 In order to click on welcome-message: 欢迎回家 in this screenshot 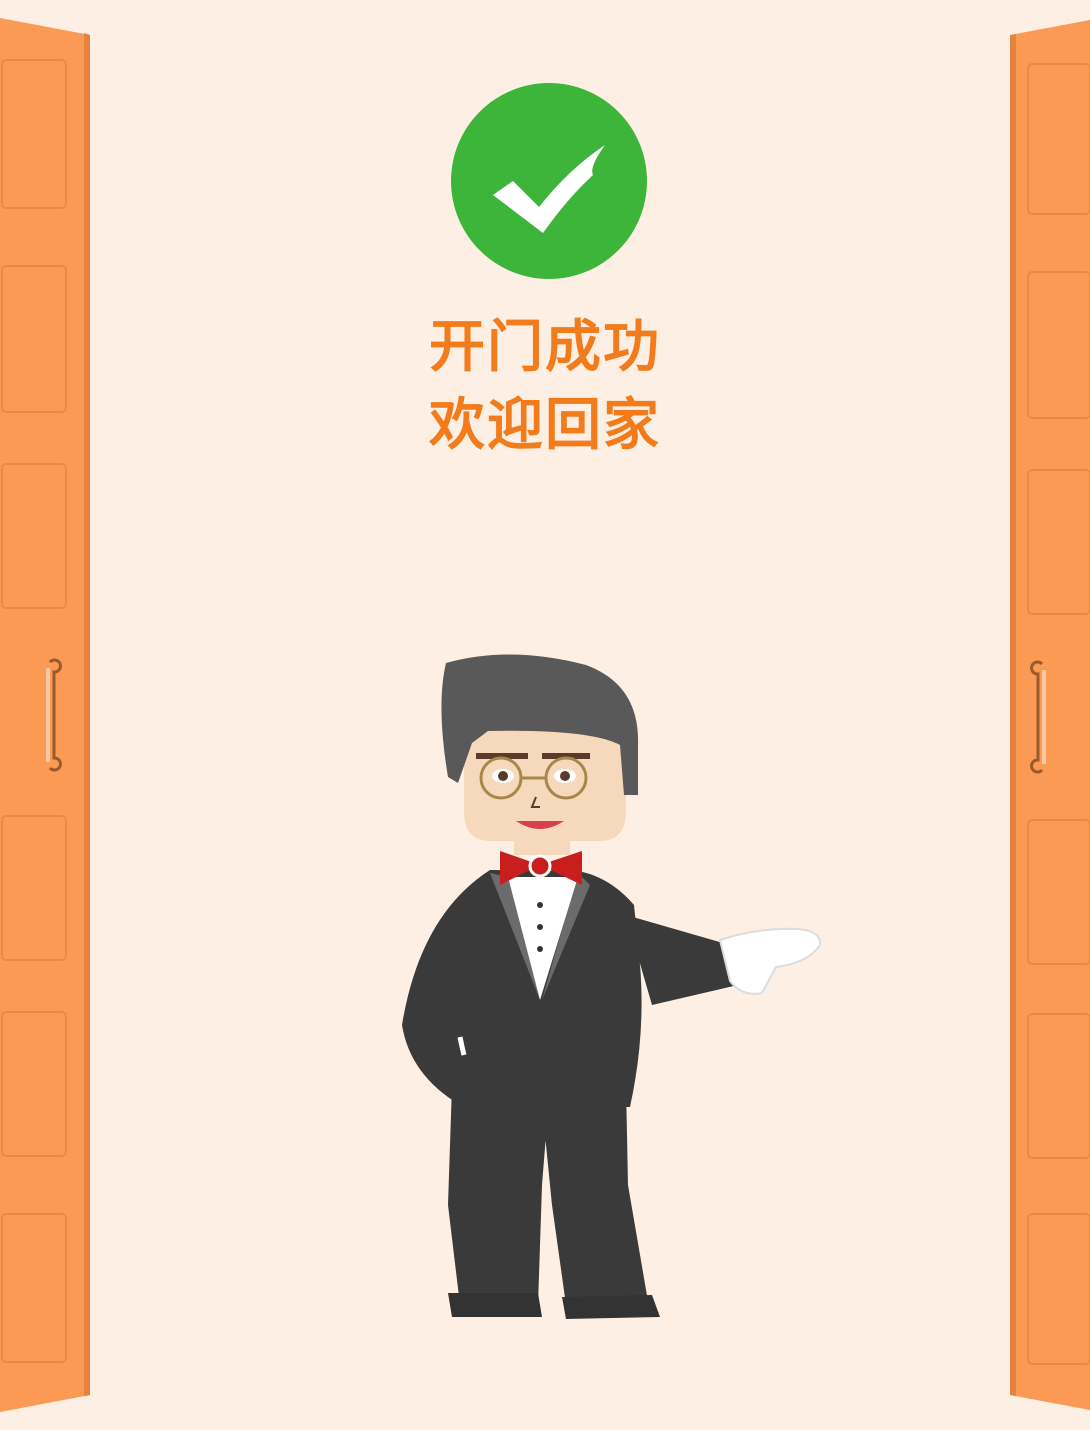, I will do `click(545, 425)`.